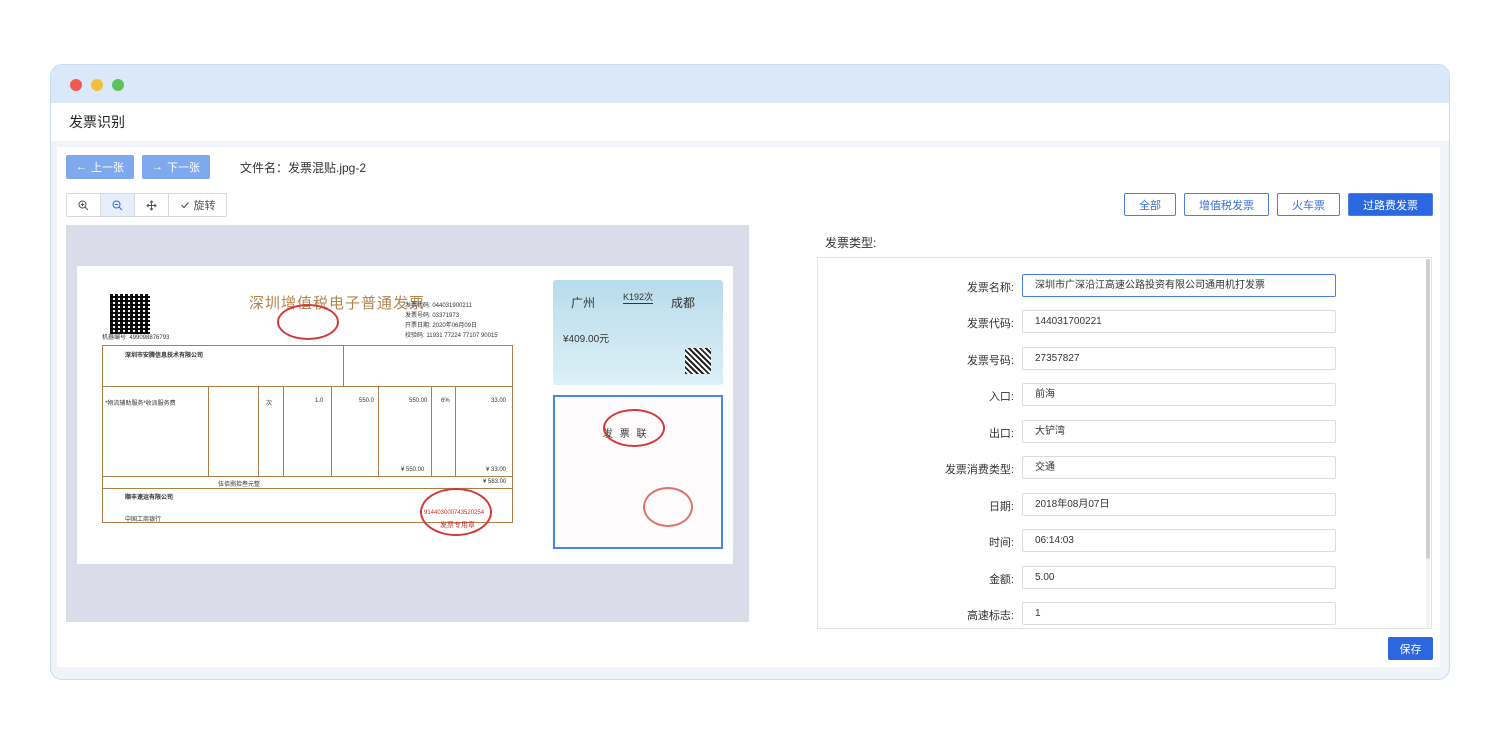 This screenshot has height=750, width=1500. What do you see at coordinates (269, 404) in the screenshot?
I see `item-unit: 次` at bounding box center [269, 404].